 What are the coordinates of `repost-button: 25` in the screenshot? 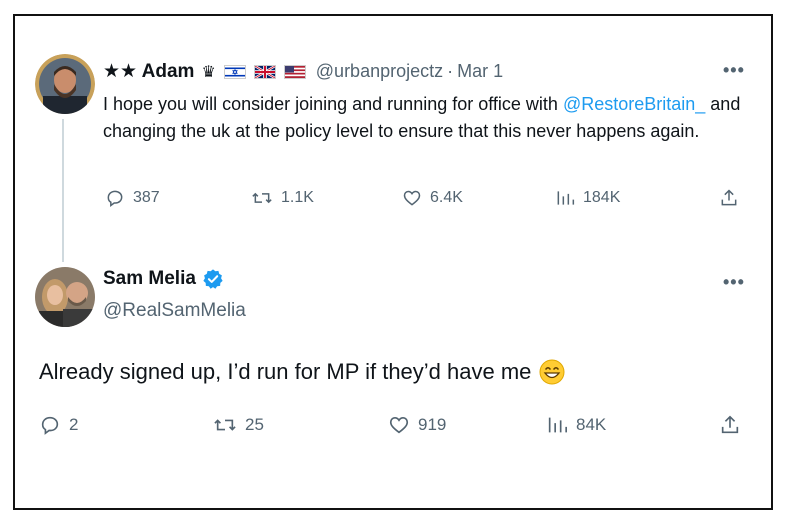 It's located at (238, 425).